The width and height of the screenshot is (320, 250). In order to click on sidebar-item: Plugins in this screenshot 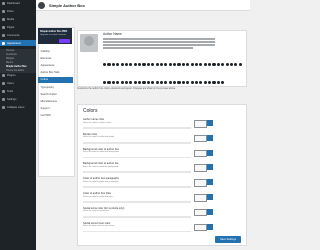, I will do `click(18, 76)`.